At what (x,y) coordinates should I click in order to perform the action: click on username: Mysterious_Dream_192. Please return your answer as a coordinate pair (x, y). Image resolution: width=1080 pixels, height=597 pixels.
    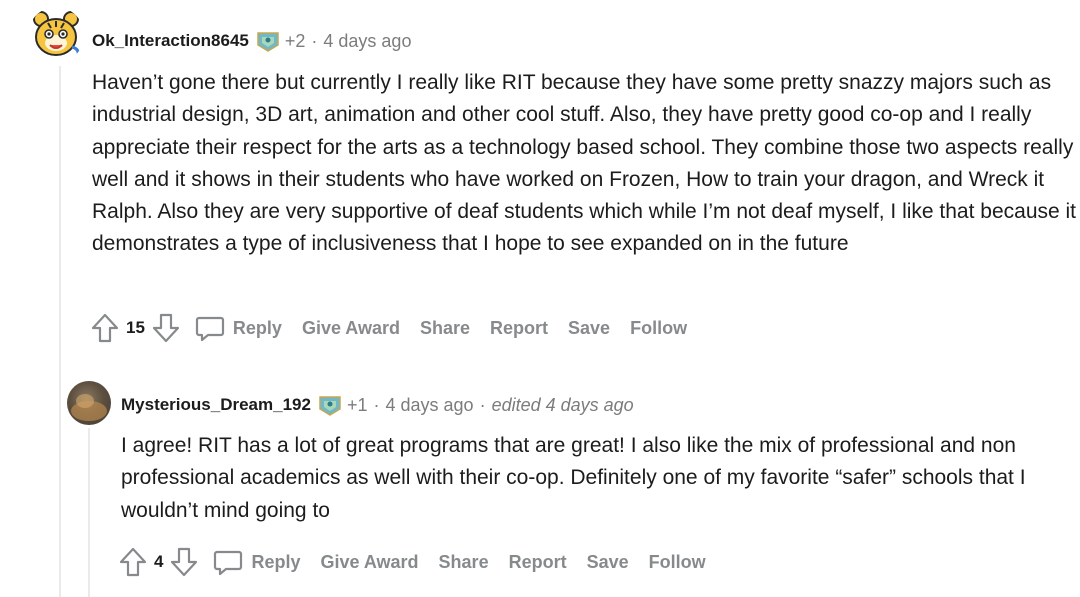
    Looking at the image, I should click on (216, 405).